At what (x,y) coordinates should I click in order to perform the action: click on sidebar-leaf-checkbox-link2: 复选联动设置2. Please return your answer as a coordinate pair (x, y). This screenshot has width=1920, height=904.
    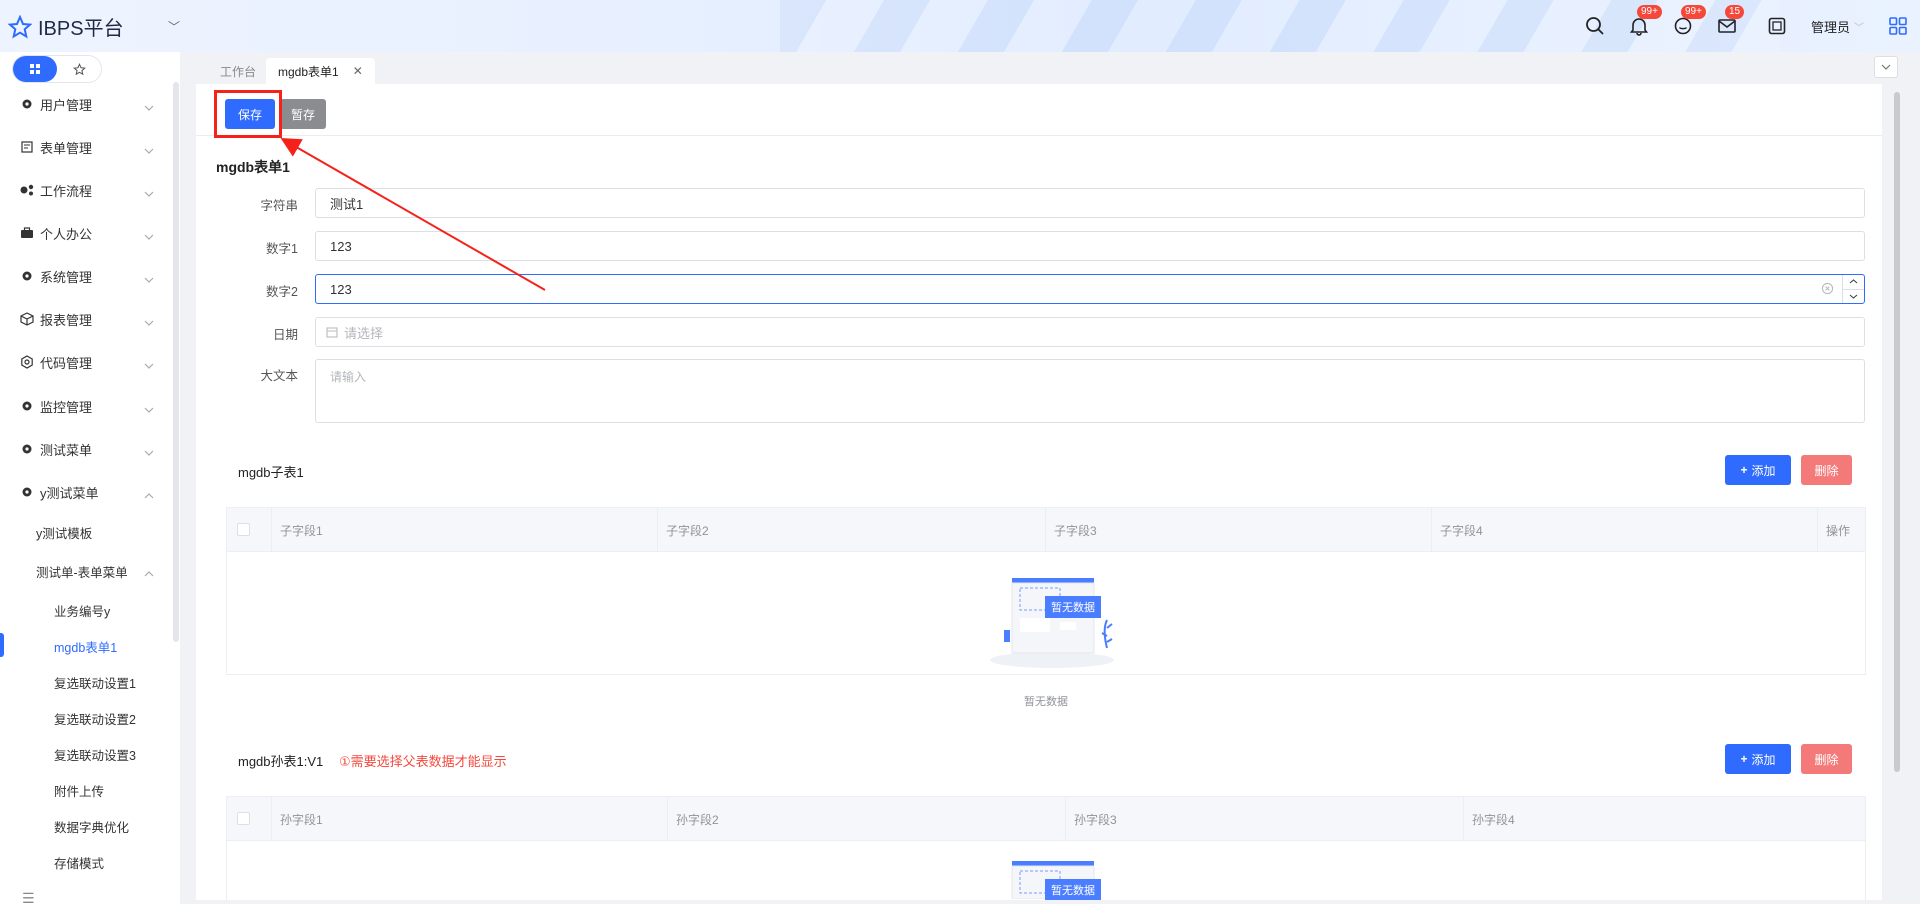
    Looking at the image, I should click on (95, 718).